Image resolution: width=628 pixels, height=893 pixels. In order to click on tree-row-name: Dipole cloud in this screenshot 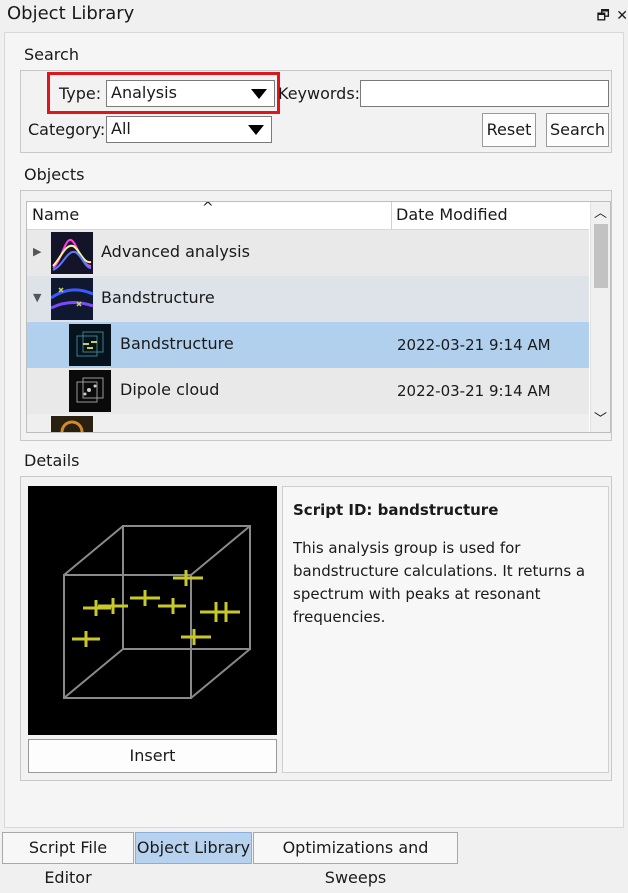, I will do `click(170, 389)`.